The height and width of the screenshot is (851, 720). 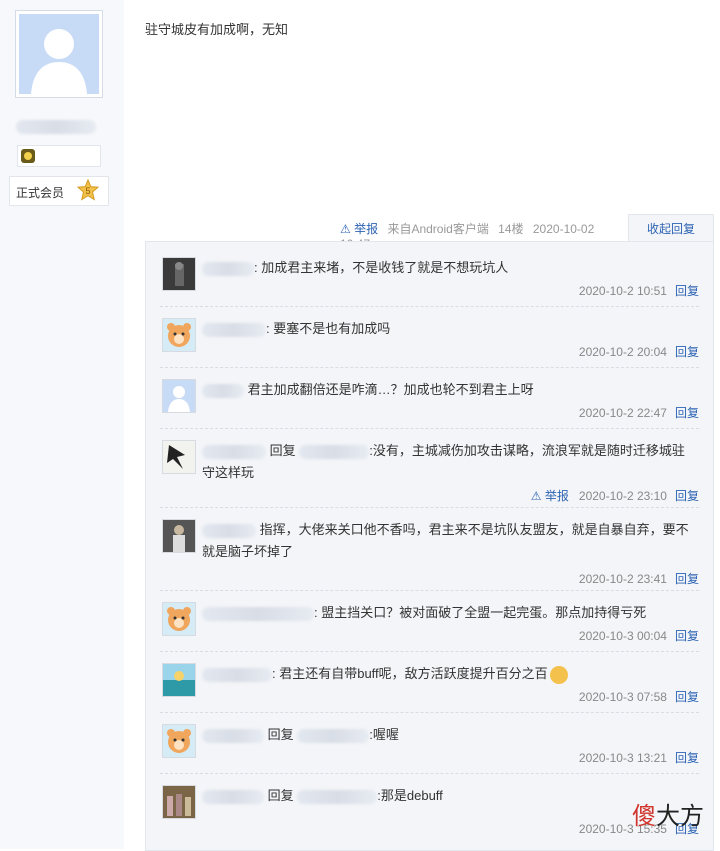 I want to click on author-badge, so click(x=59, y=156).